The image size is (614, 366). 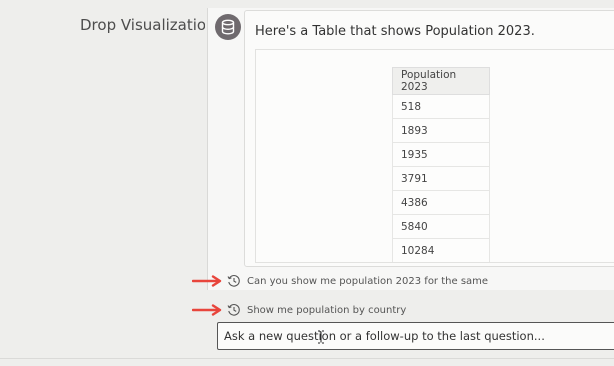 I want to click on table-header: Population 2023, so click(x=441, y=81).